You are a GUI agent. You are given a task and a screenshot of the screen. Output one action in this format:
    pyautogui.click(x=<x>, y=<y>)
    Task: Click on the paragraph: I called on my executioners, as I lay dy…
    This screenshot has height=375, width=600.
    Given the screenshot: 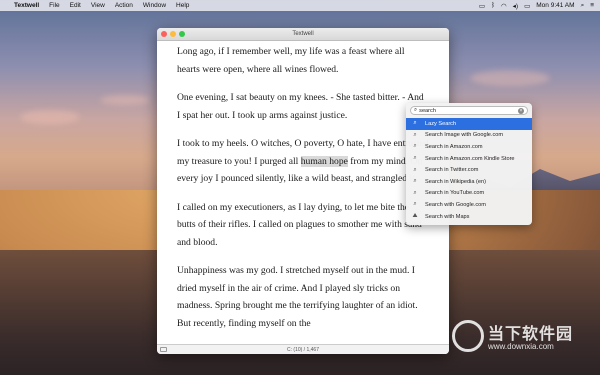 What is the action you would take?
    pyautogui.click(x=299, y=224)
    